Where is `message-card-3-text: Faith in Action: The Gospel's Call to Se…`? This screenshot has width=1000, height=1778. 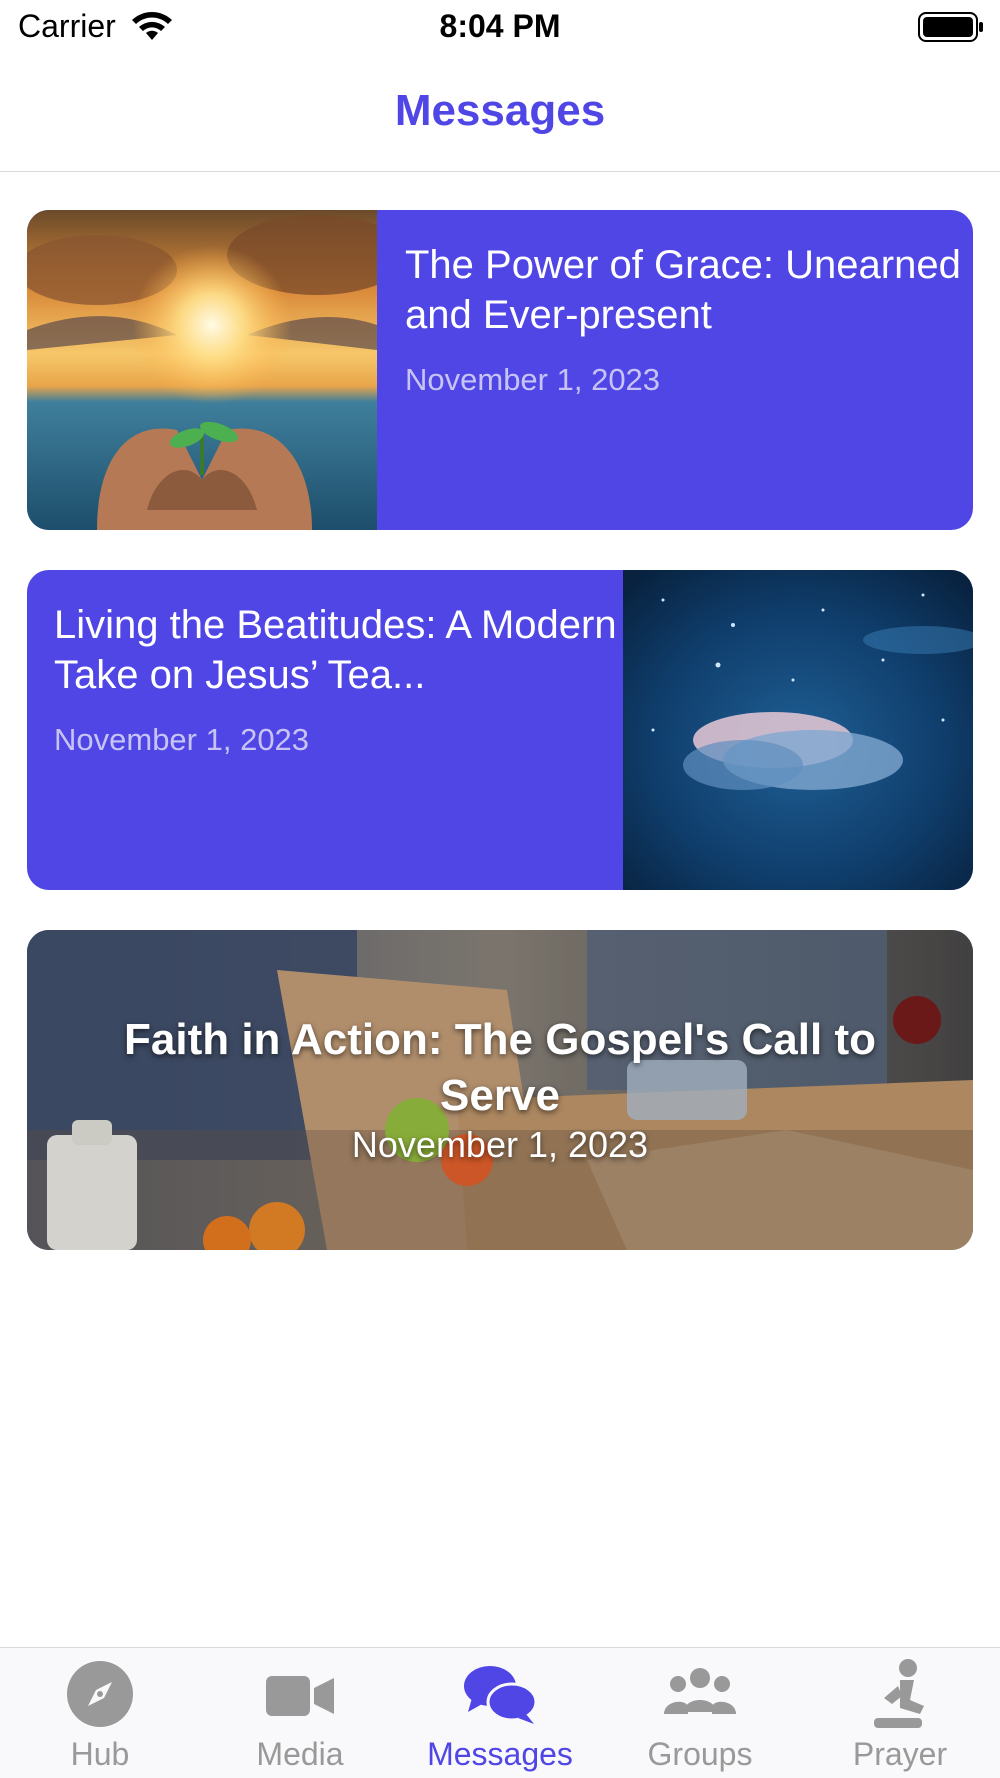 message-card-3-text: Faith in Action: The Gospel's Call to Se… is located at coordinates (500, 1089).